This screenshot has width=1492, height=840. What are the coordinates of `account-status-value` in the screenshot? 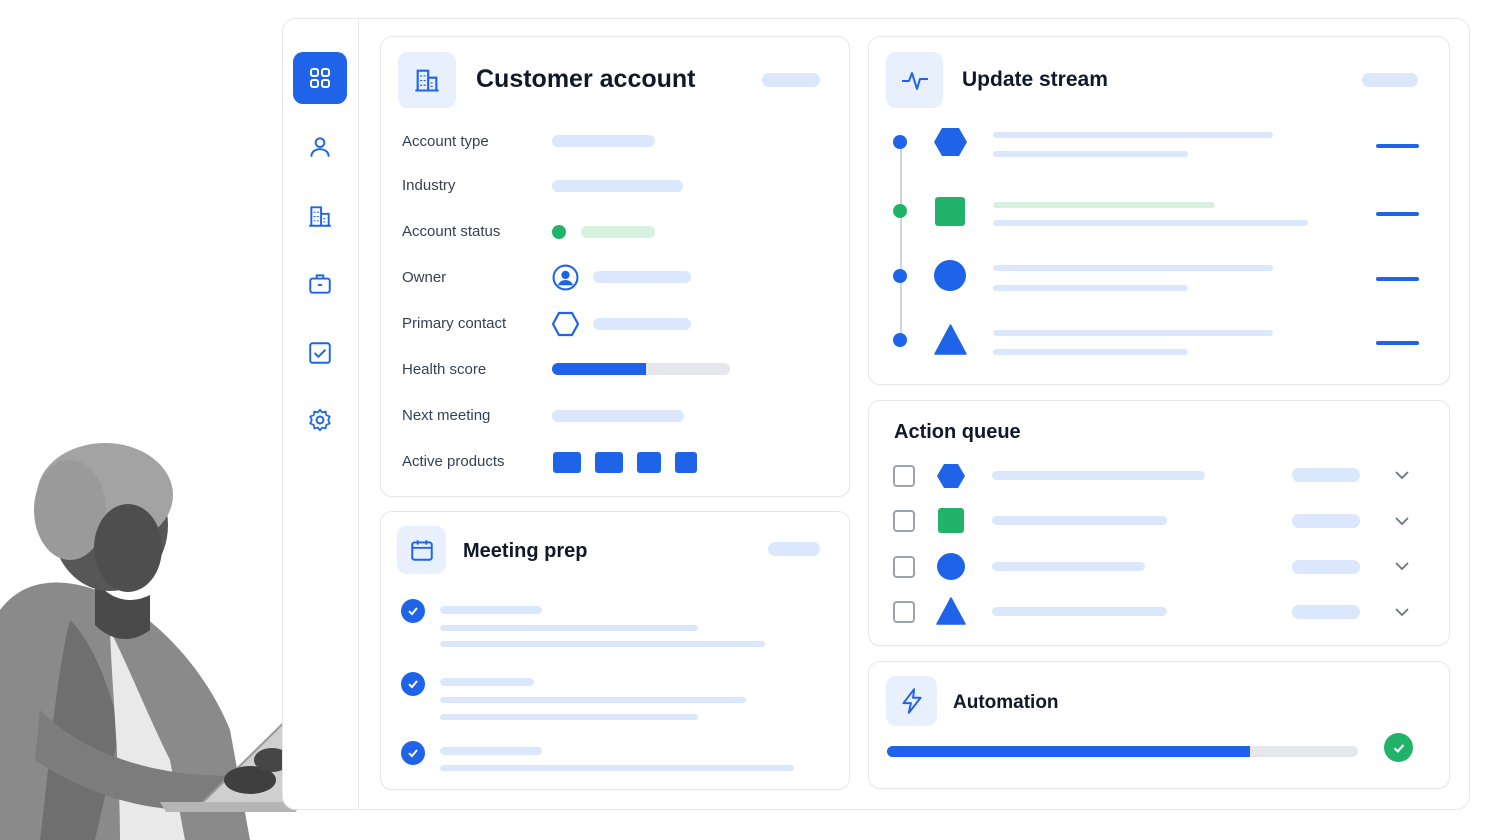 It's located at (618, 232).